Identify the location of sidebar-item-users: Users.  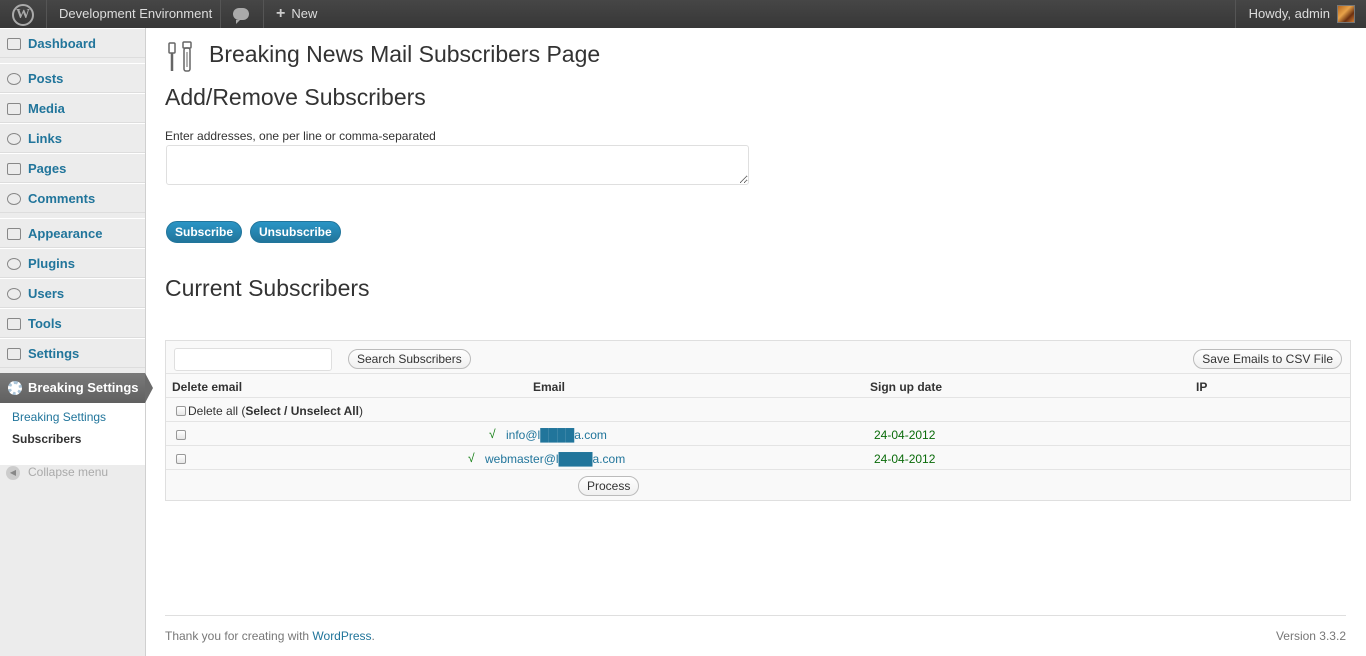
(72, 293).